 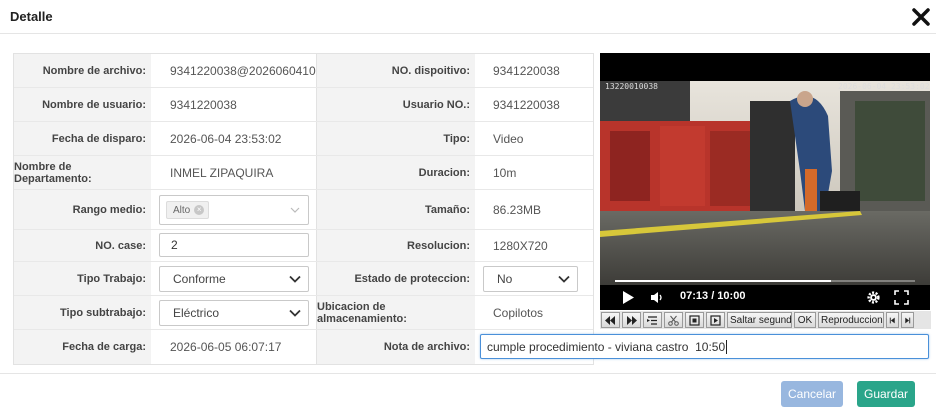 I want to click on range-tag: Alto ×, so click(x=188, y=210).